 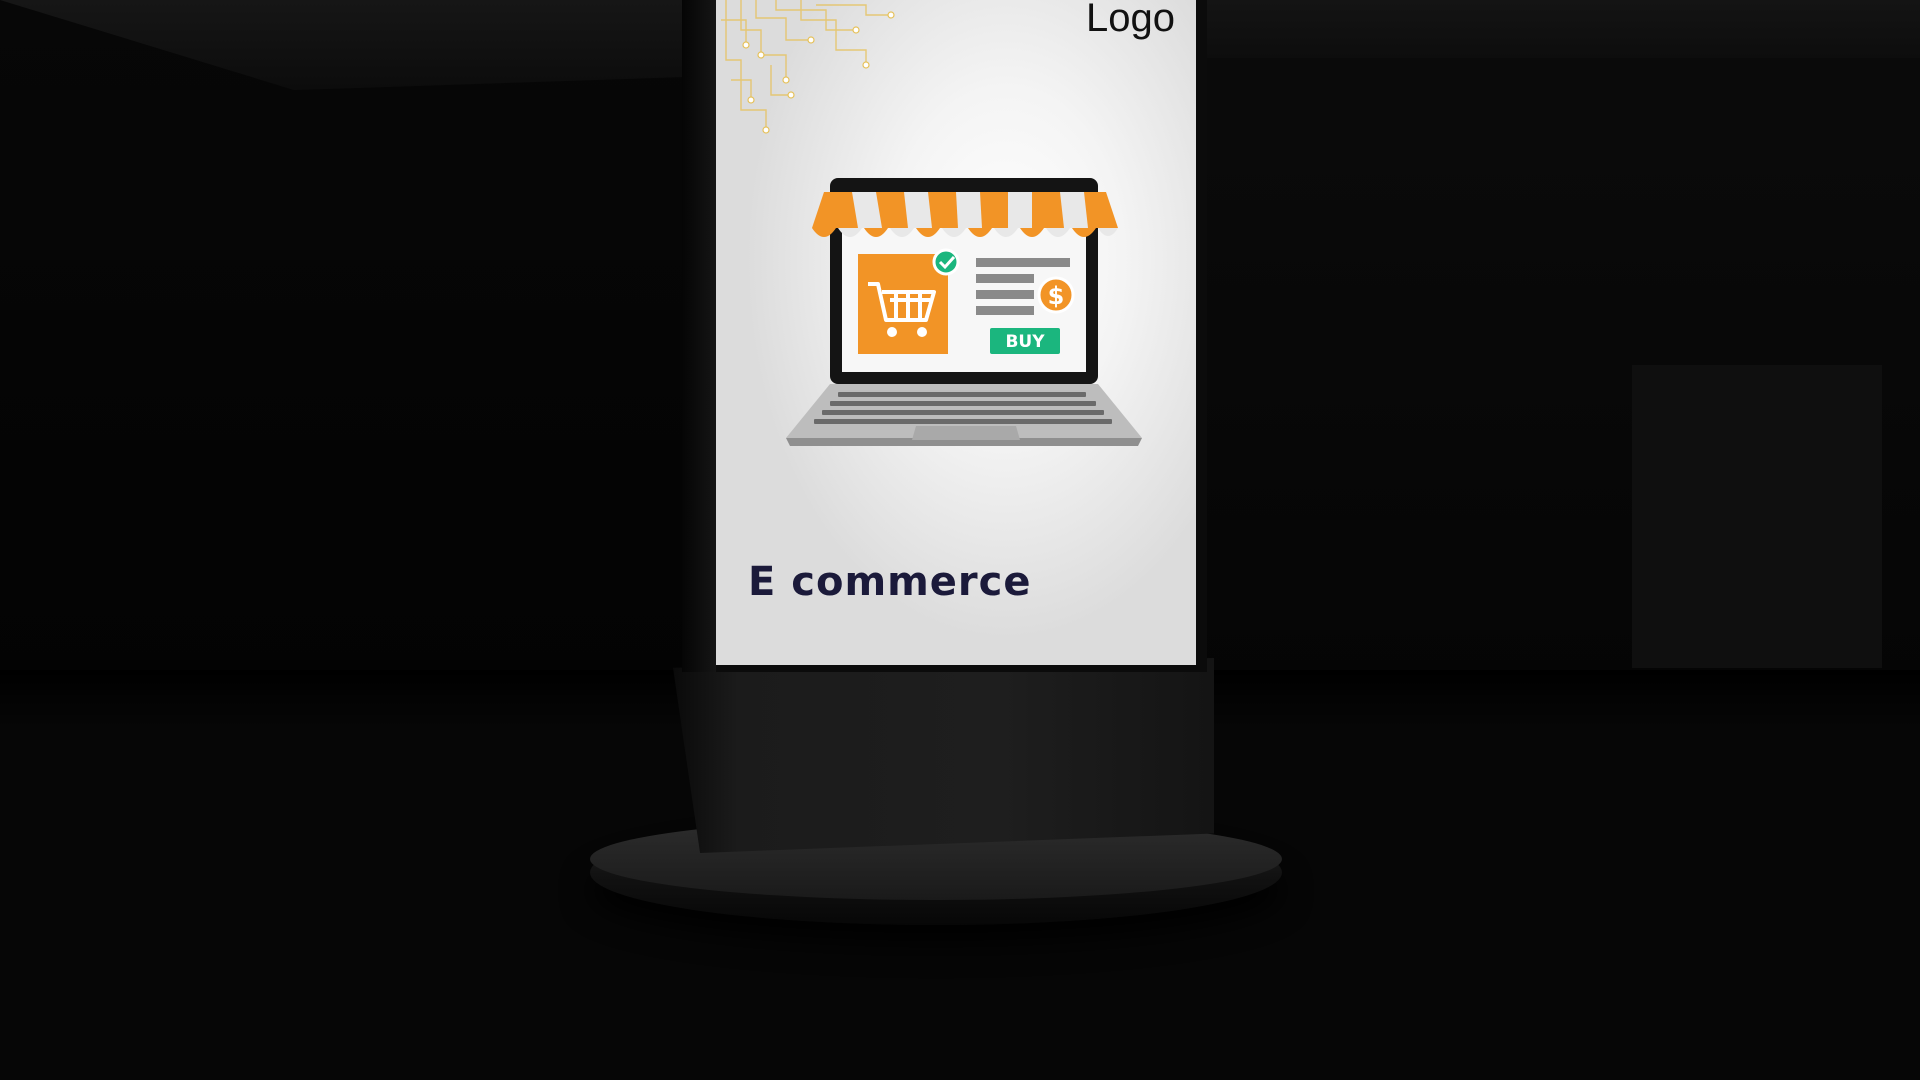 I want to click on ceiling-right, so click(x=1562, y=29).